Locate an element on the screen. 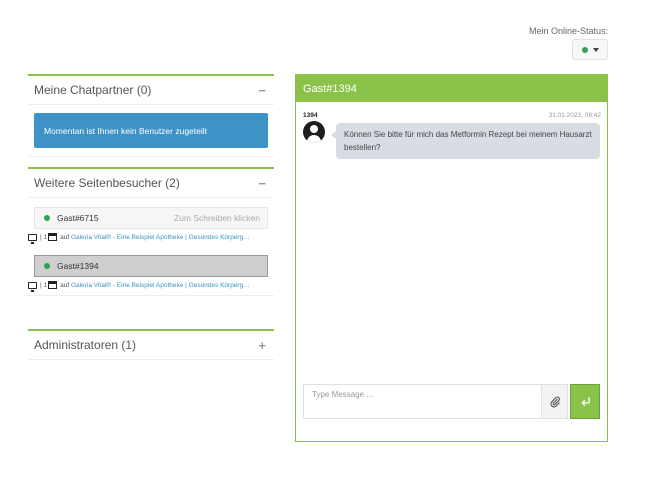 Image resolution: width=650 pixels, height=490 pixels. attach-button is located at coordinates (554, 401).